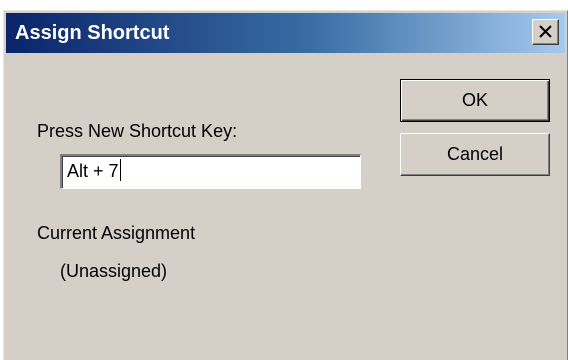 The image size is (568, 360). Describe the element at coordinates (210, 171) in the screenshot. I see `shortcut-key-input: Alt + 7` at that location.